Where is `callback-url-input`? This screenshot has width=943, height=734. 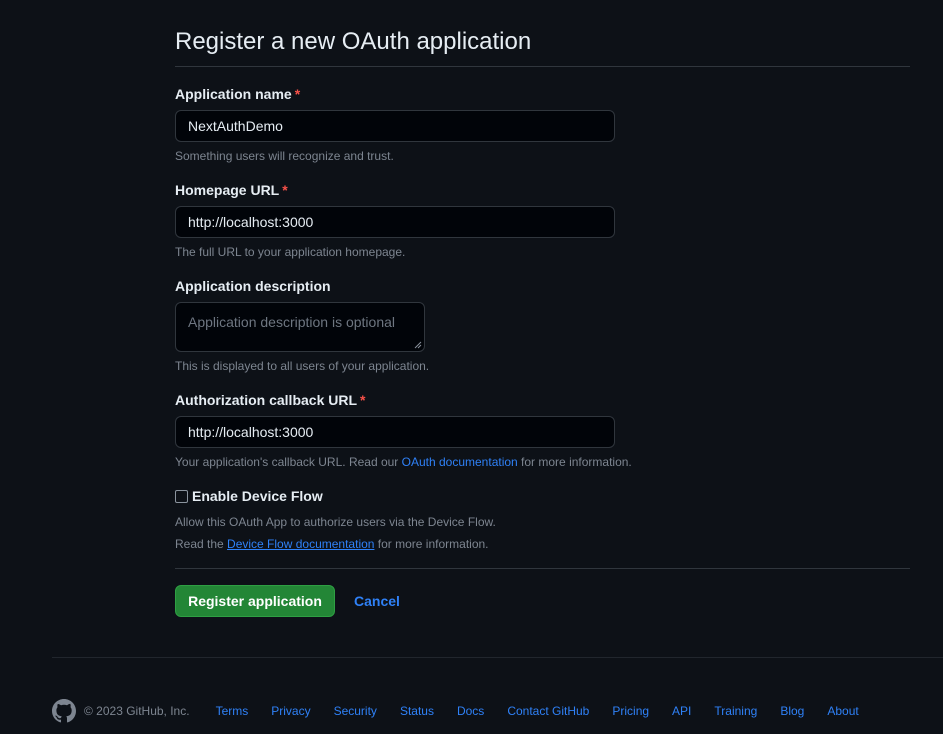 callback-url-input is located at coordinates (395, 432).